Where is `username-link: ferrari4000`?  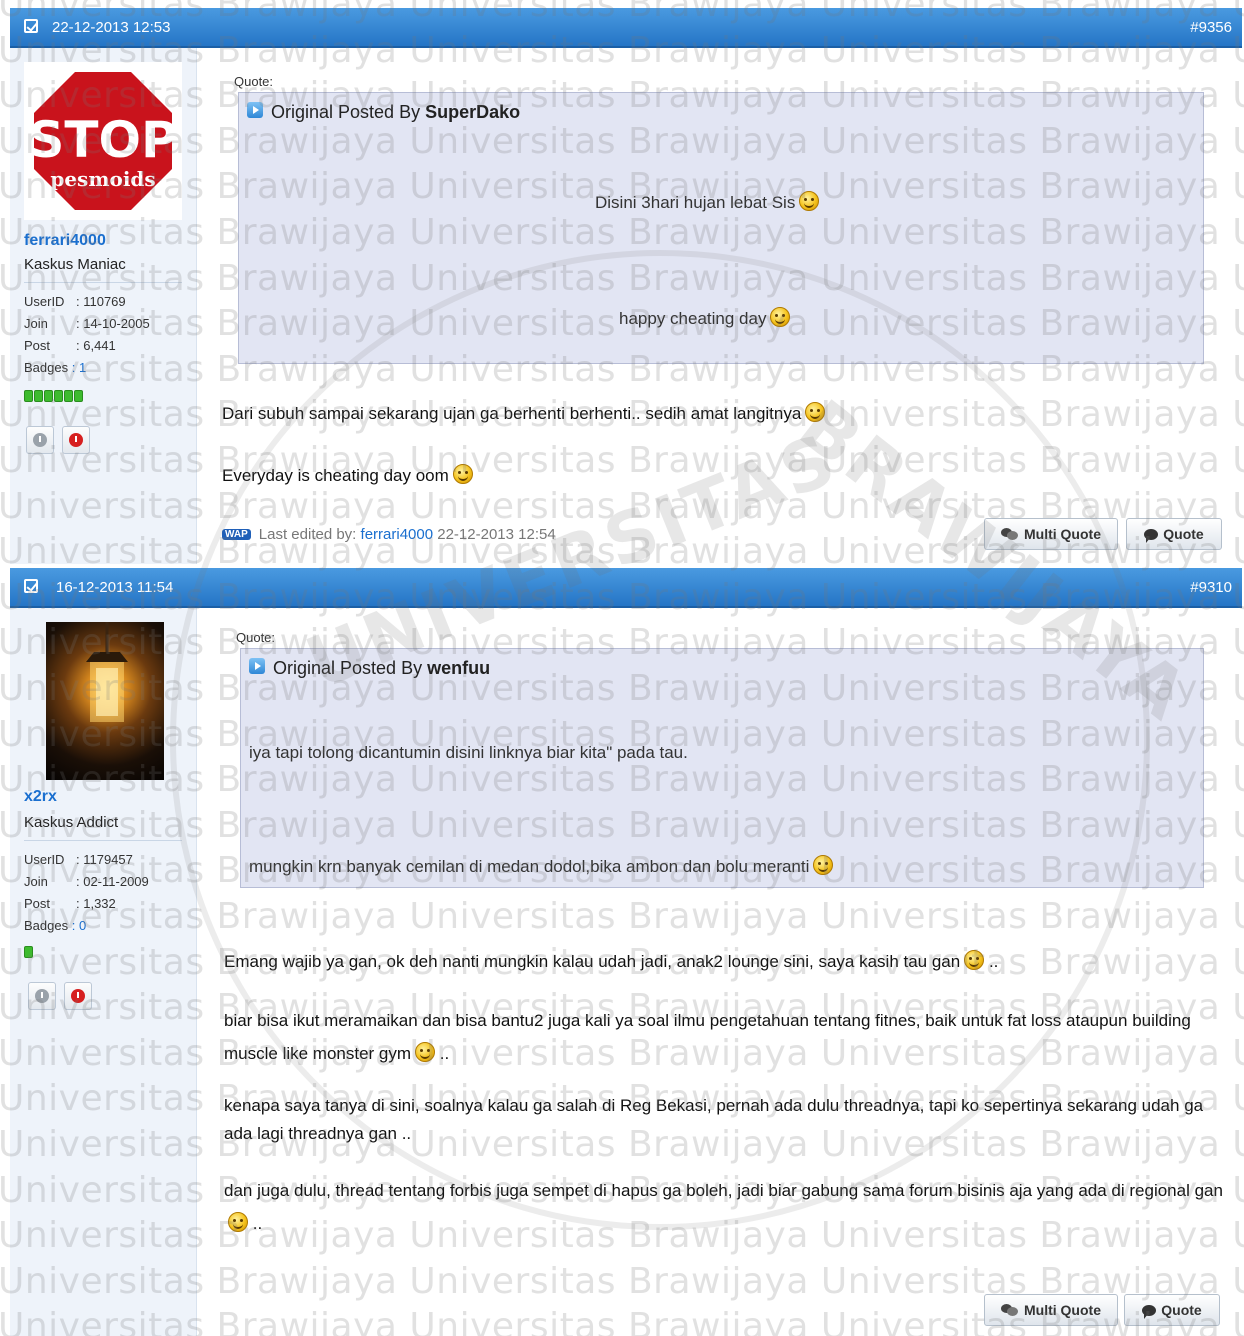
username-link: ferrari4000 is located at coordinates (65, 241).